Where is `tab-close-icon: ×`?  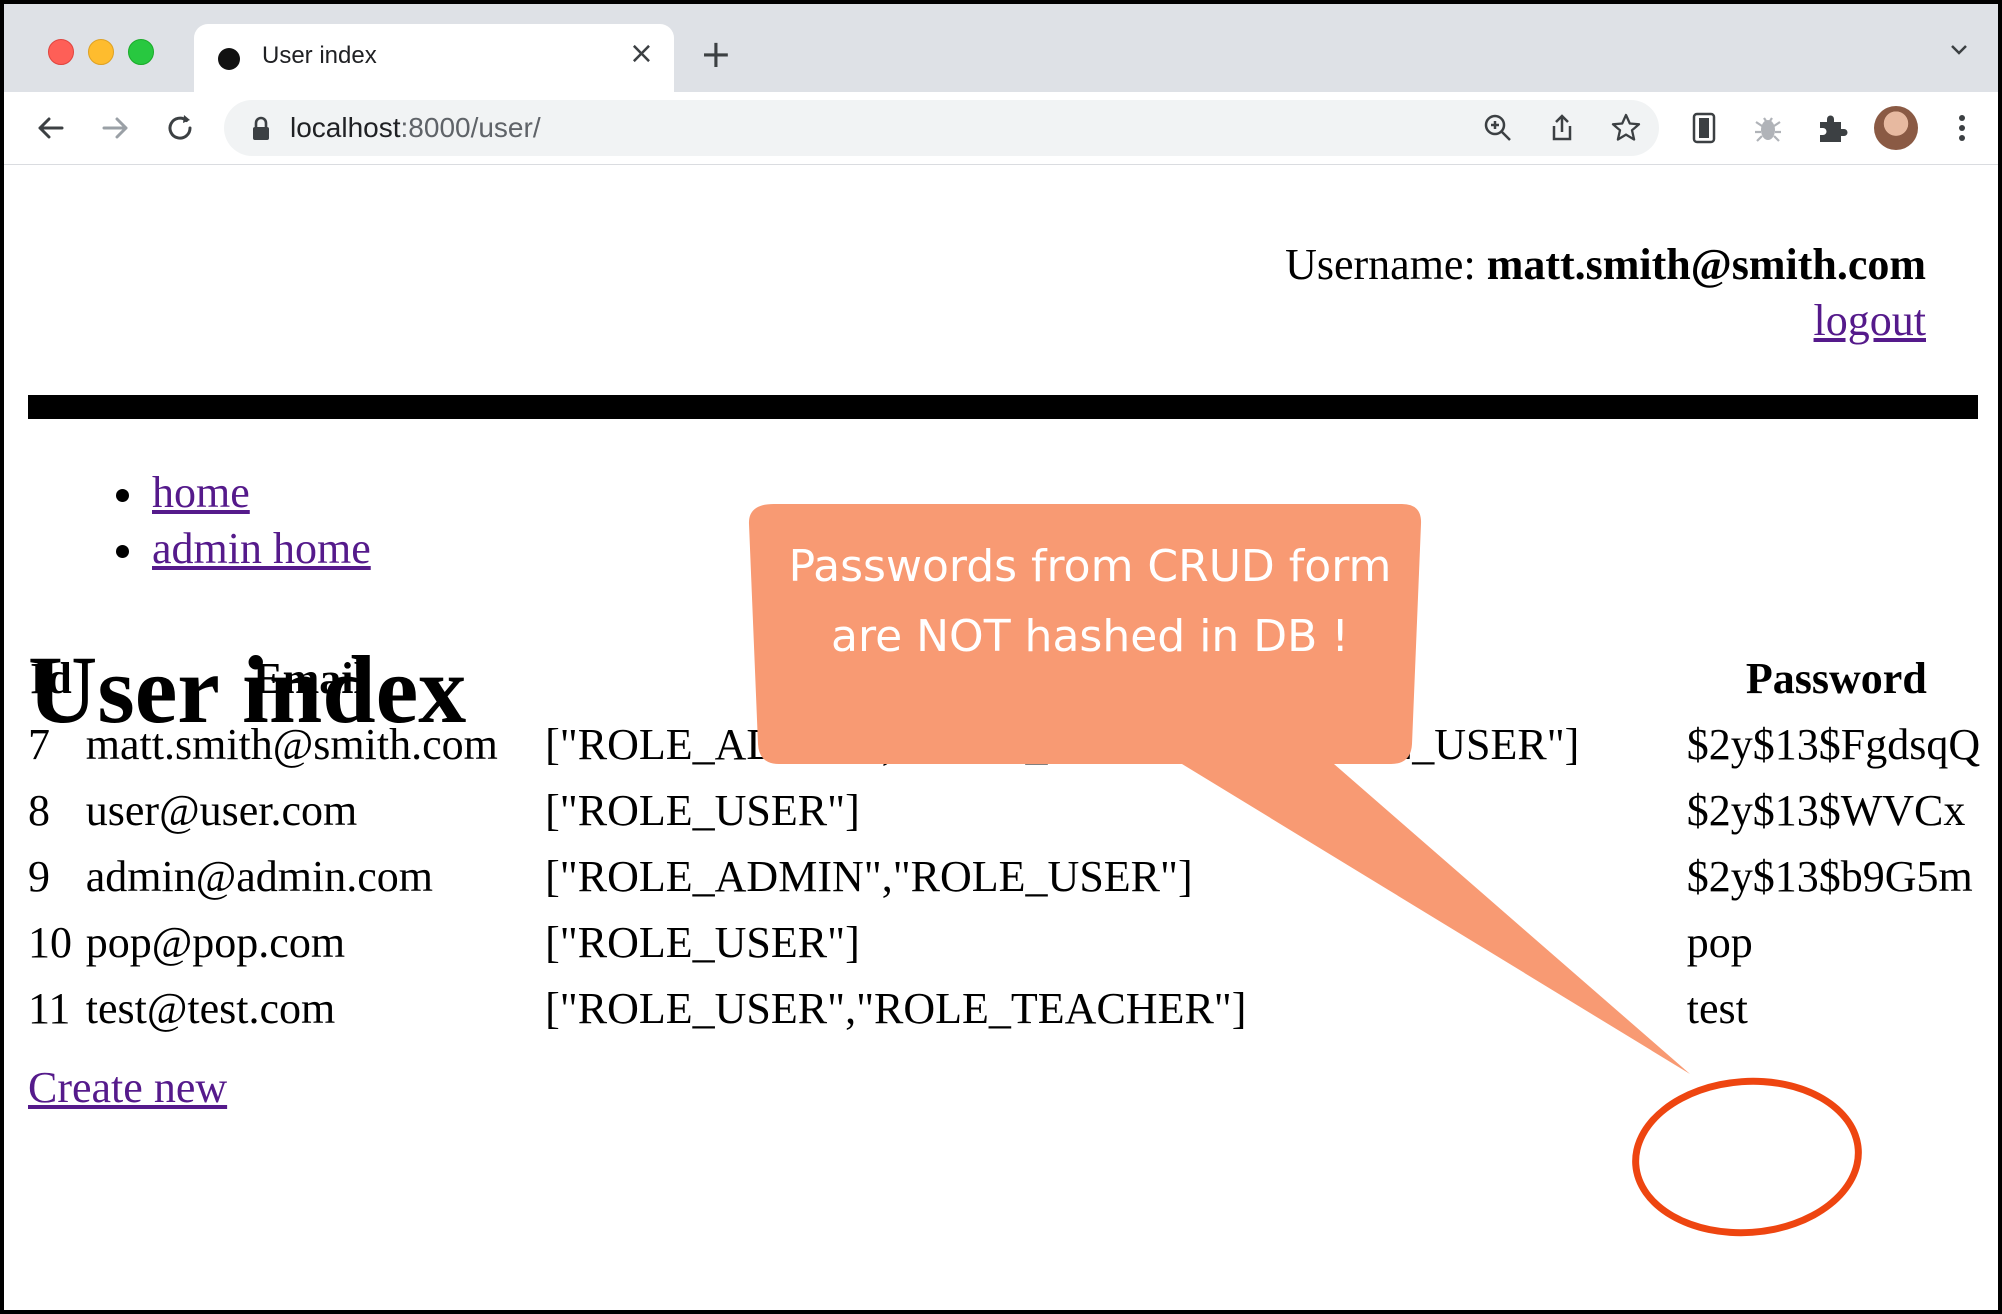 tab-close-icon: × is located at coordinates (641, 53).